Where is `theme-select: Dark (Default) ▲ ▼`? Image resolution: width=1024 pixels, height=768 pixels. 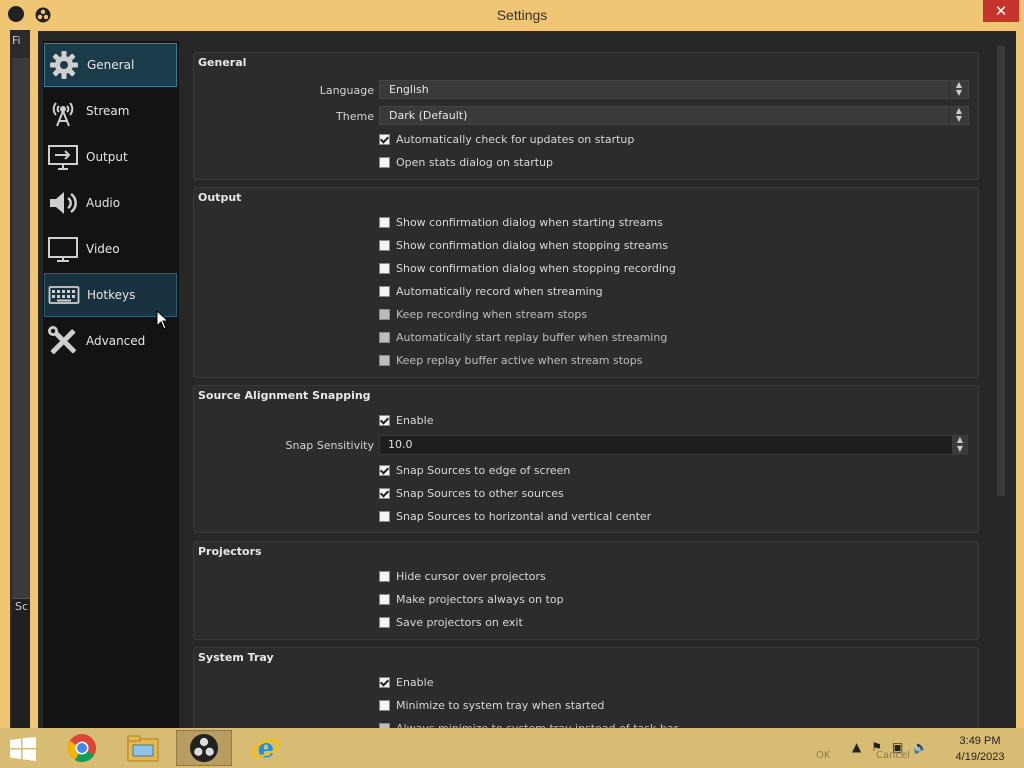 theme-select: Dark (Default) ▲ ▼ is located at coordinates (674, 115).